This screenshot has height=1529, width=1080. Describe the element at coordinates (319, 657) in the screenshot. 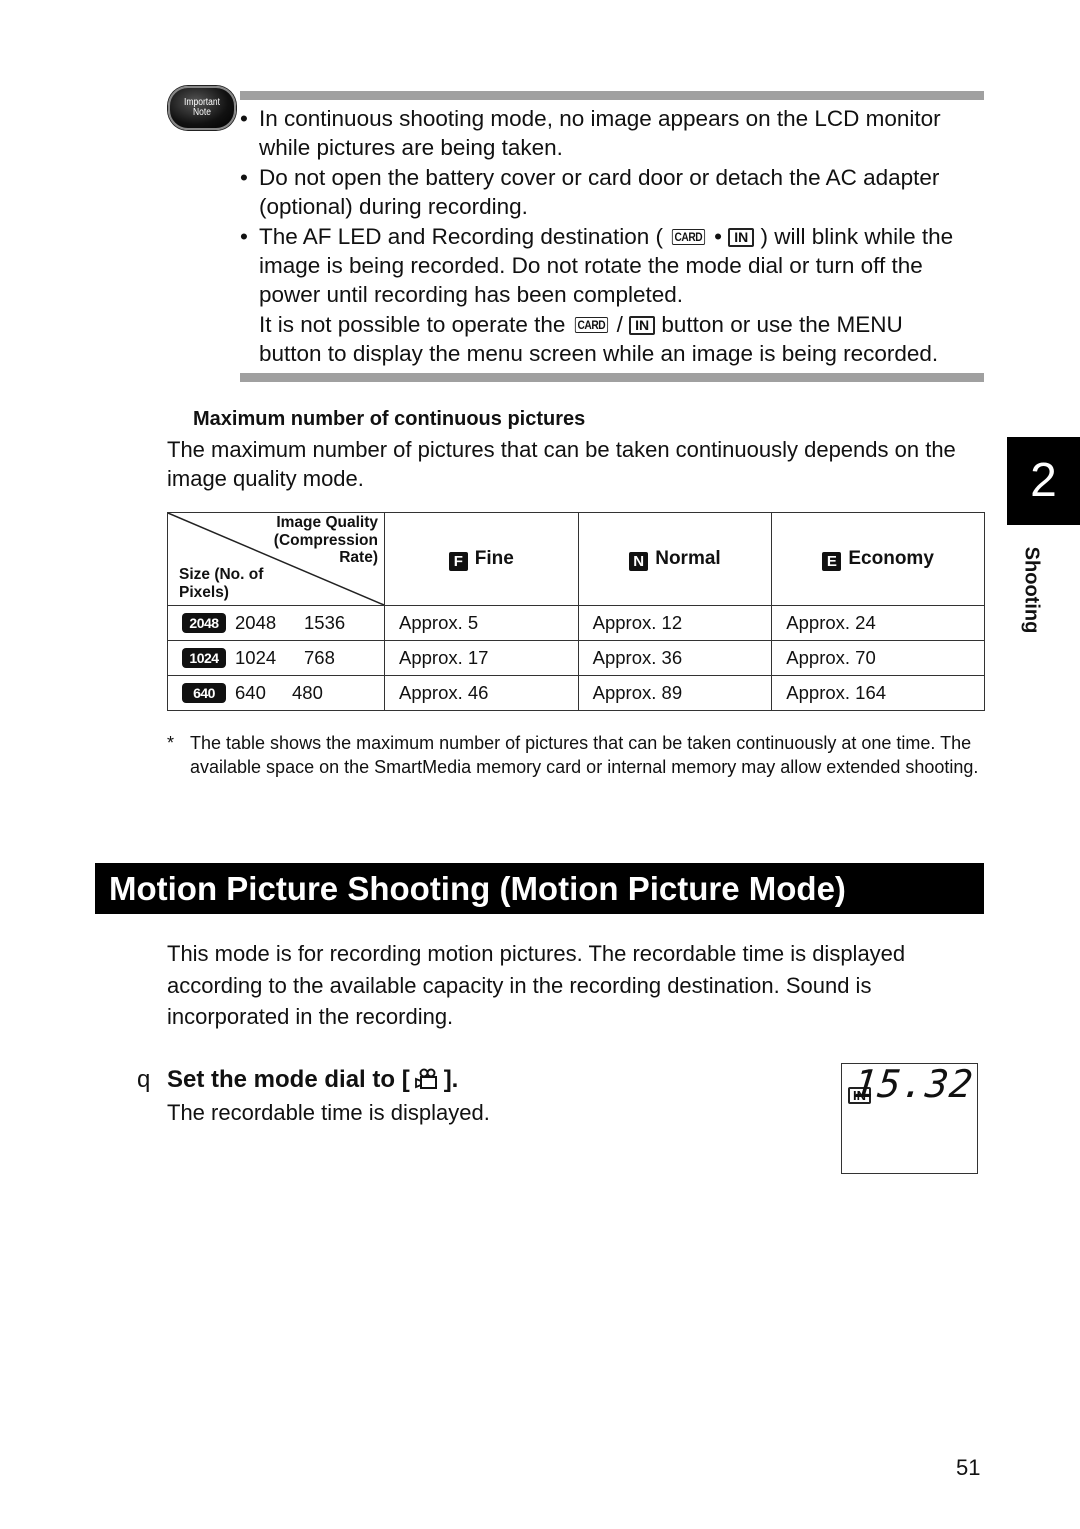

I see `pixel-height: 768` at that location.